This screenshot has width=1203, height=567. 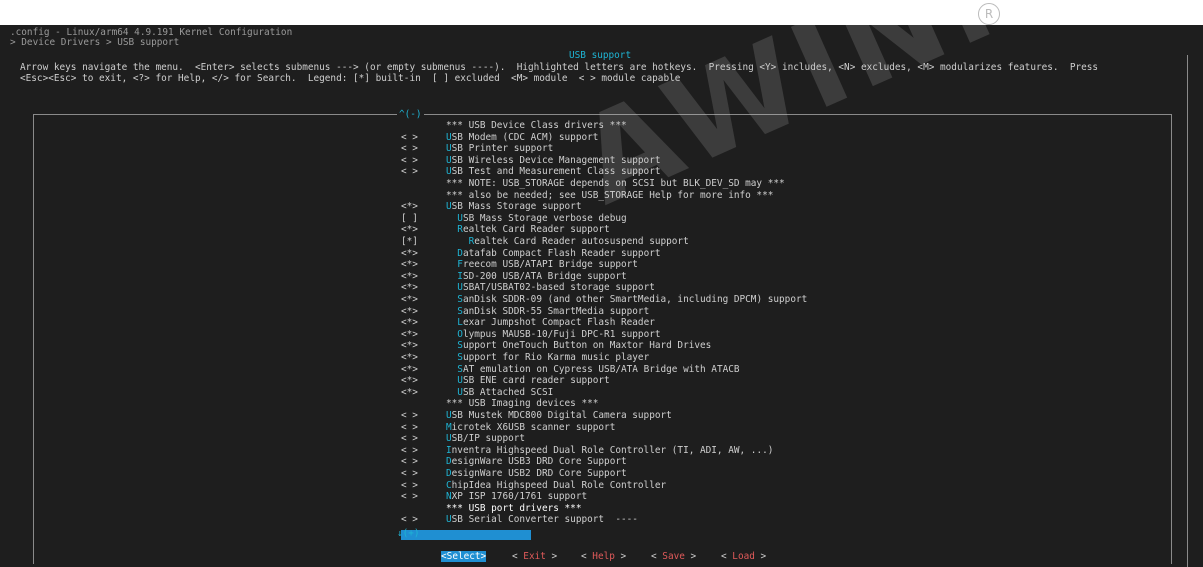 What do you see at coordinates (514, 473) in the screenshot?
I see `menu-item: < > DesignWare USB2 DRD Core Support` at bounding box center [514, 473].